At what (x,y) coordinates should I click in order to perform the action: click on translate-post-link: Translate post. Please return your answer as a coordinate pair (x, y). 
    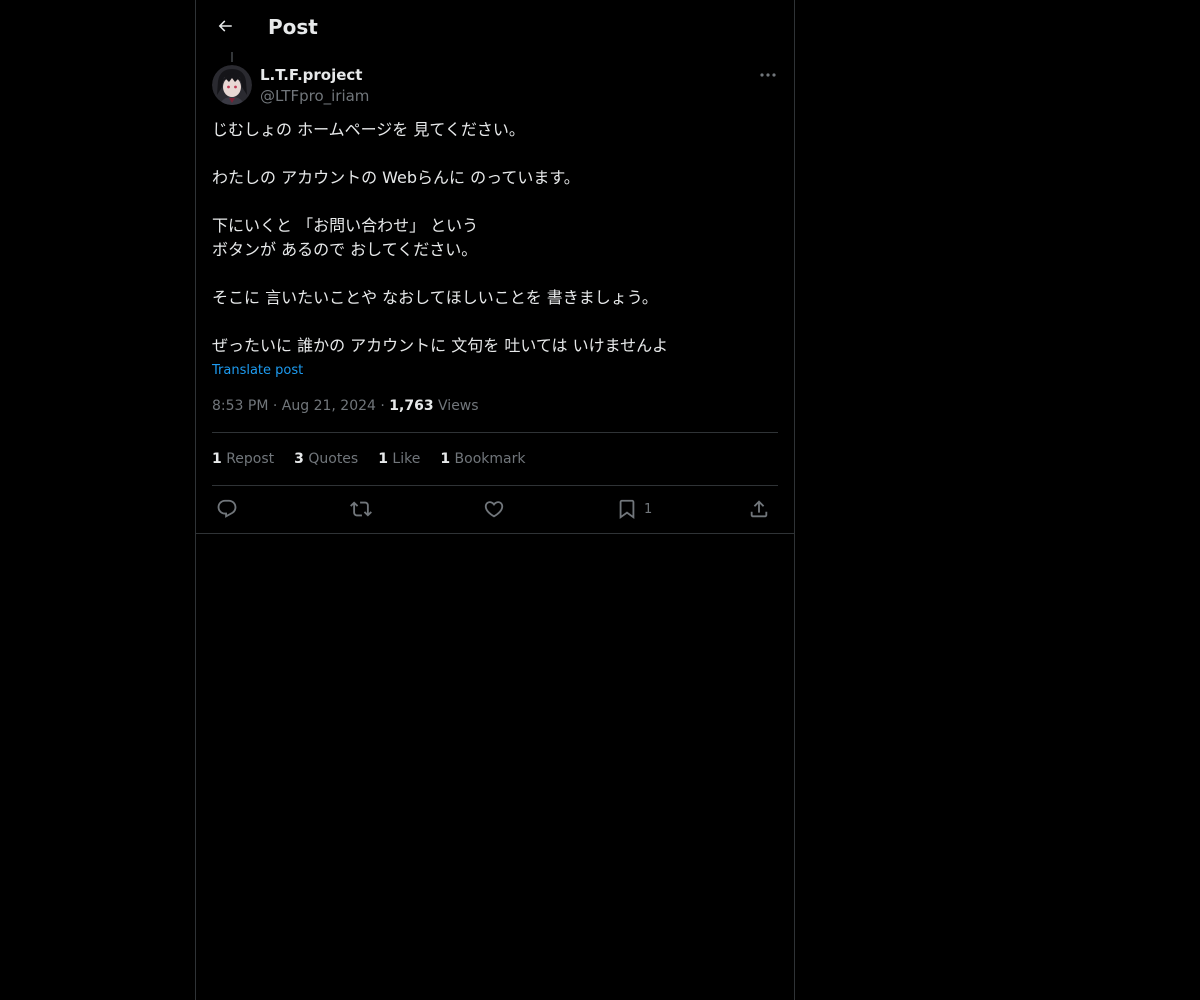
    Looking at the image, I should click on (257, 371).